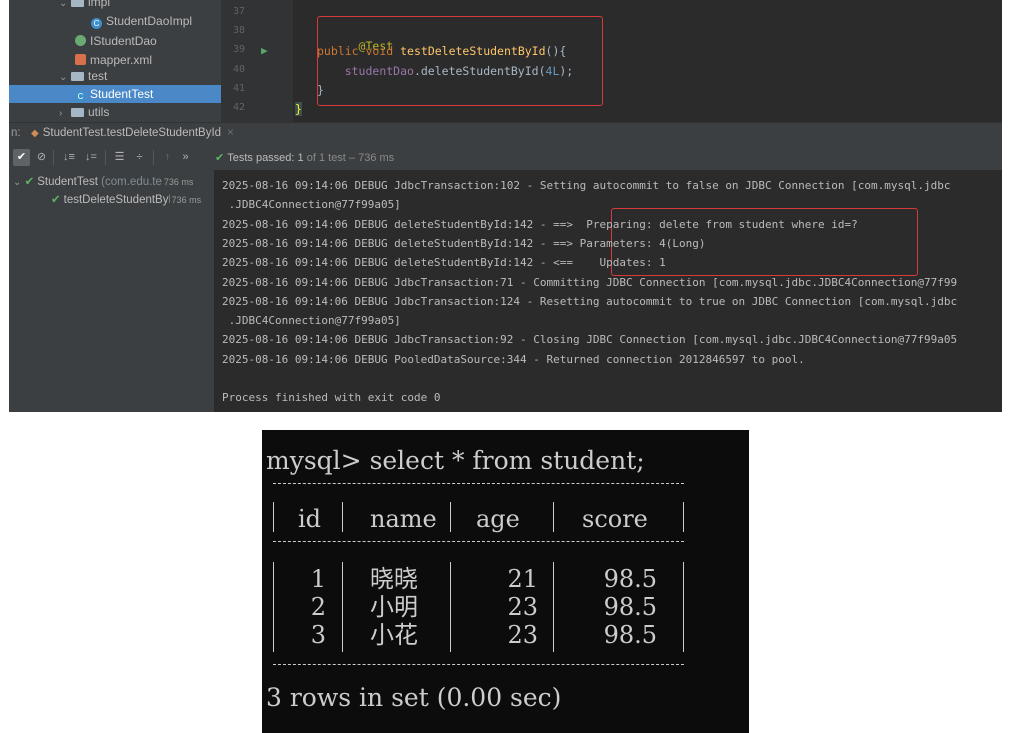 The height and width of the screenshot is (733, 1009). I want to click on interface-icon, so click(80, 40).